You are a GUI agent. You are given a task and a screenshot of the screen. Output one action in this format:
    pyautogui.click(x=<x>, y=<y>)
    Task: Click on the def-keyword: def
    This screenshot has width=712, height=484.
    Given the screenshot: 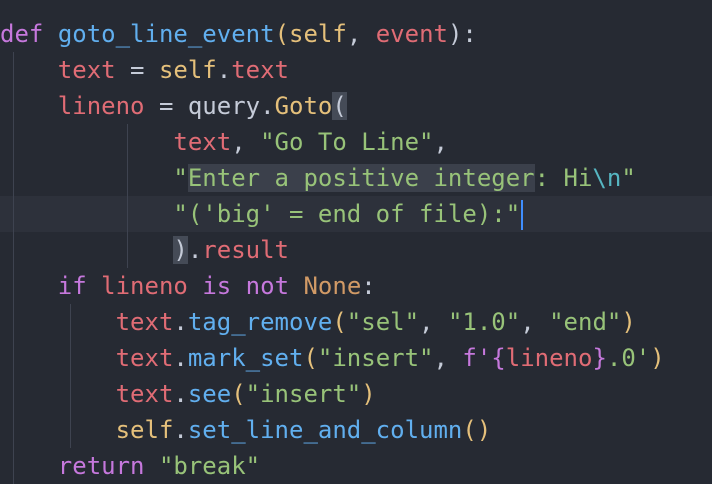 What is the action you would take?
    pyautogui.click(x=22, y=34)
    